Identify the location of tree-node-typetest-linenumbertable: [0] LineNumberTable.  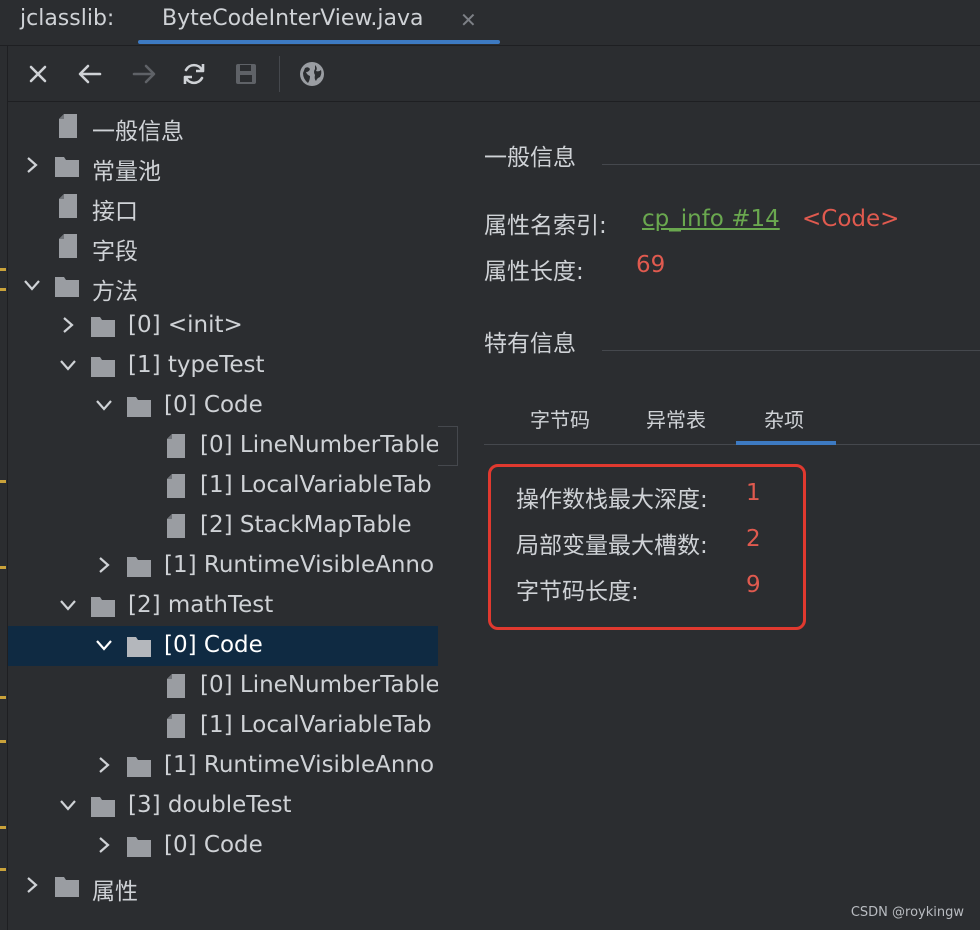
(223, 446).